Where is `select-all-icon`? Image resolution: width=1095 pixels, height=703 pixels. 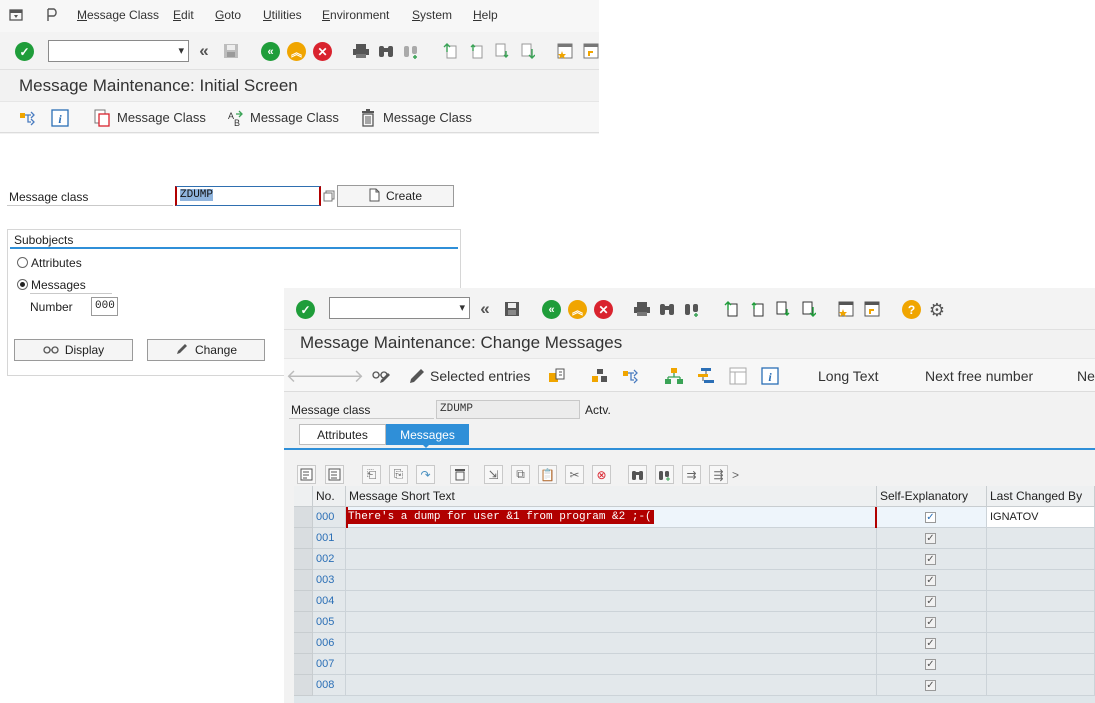 select-all-icon is located at coordinates (334, 474).